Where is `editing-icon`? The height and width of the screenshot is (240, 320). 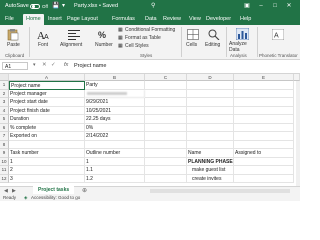
editing-icon is located at coordinates (214, 34).